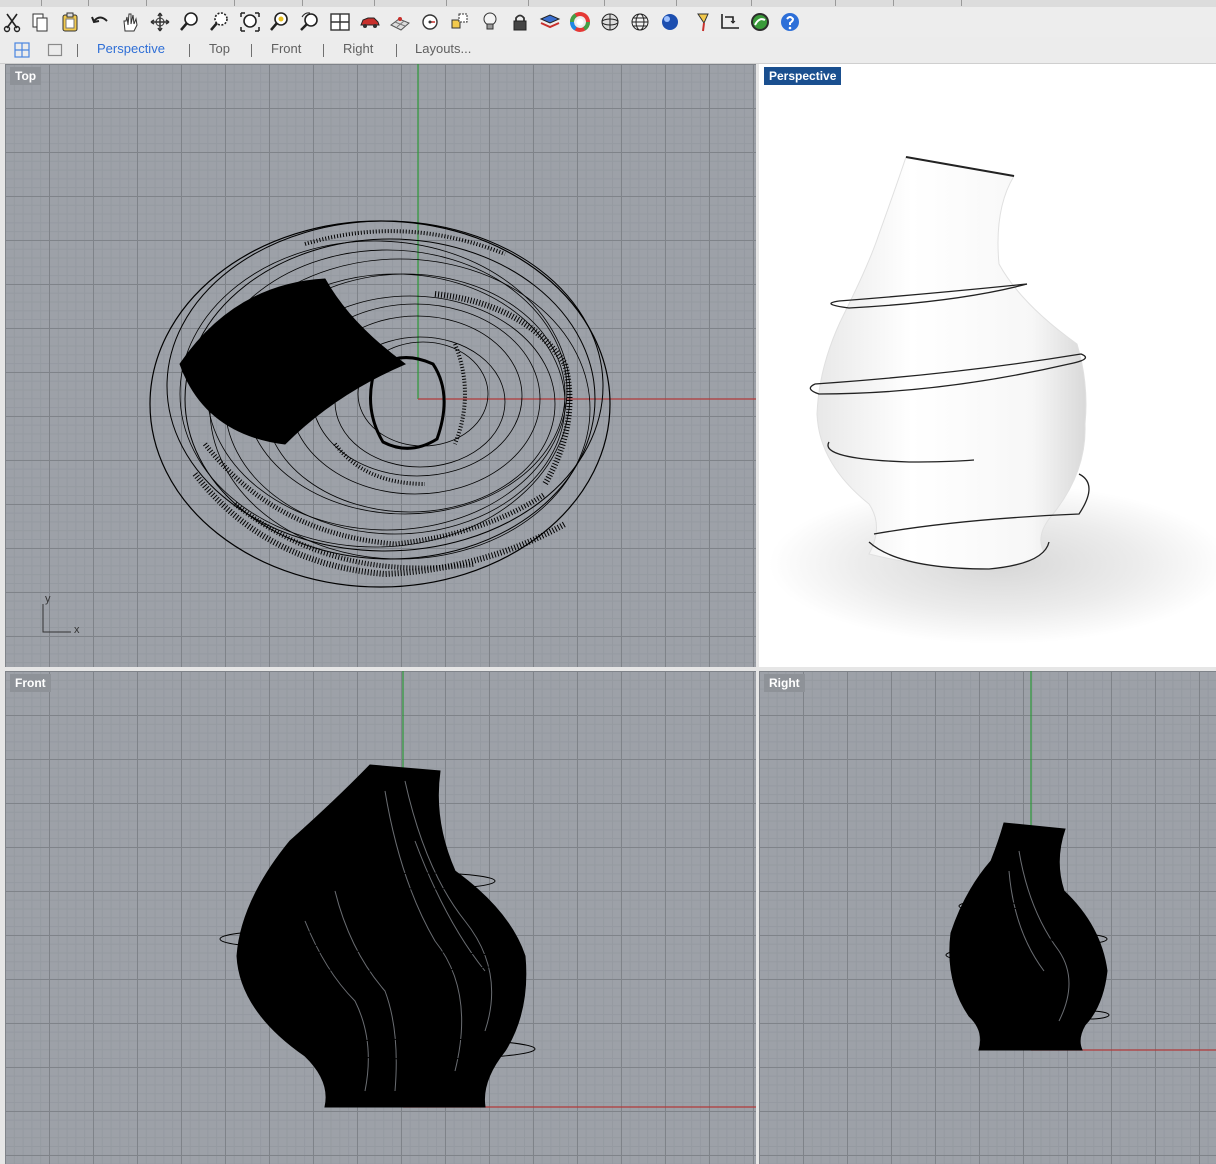 The width and height of the screenshot is (1216, 1164). I want to click on pan-icon, so click(130, 22).